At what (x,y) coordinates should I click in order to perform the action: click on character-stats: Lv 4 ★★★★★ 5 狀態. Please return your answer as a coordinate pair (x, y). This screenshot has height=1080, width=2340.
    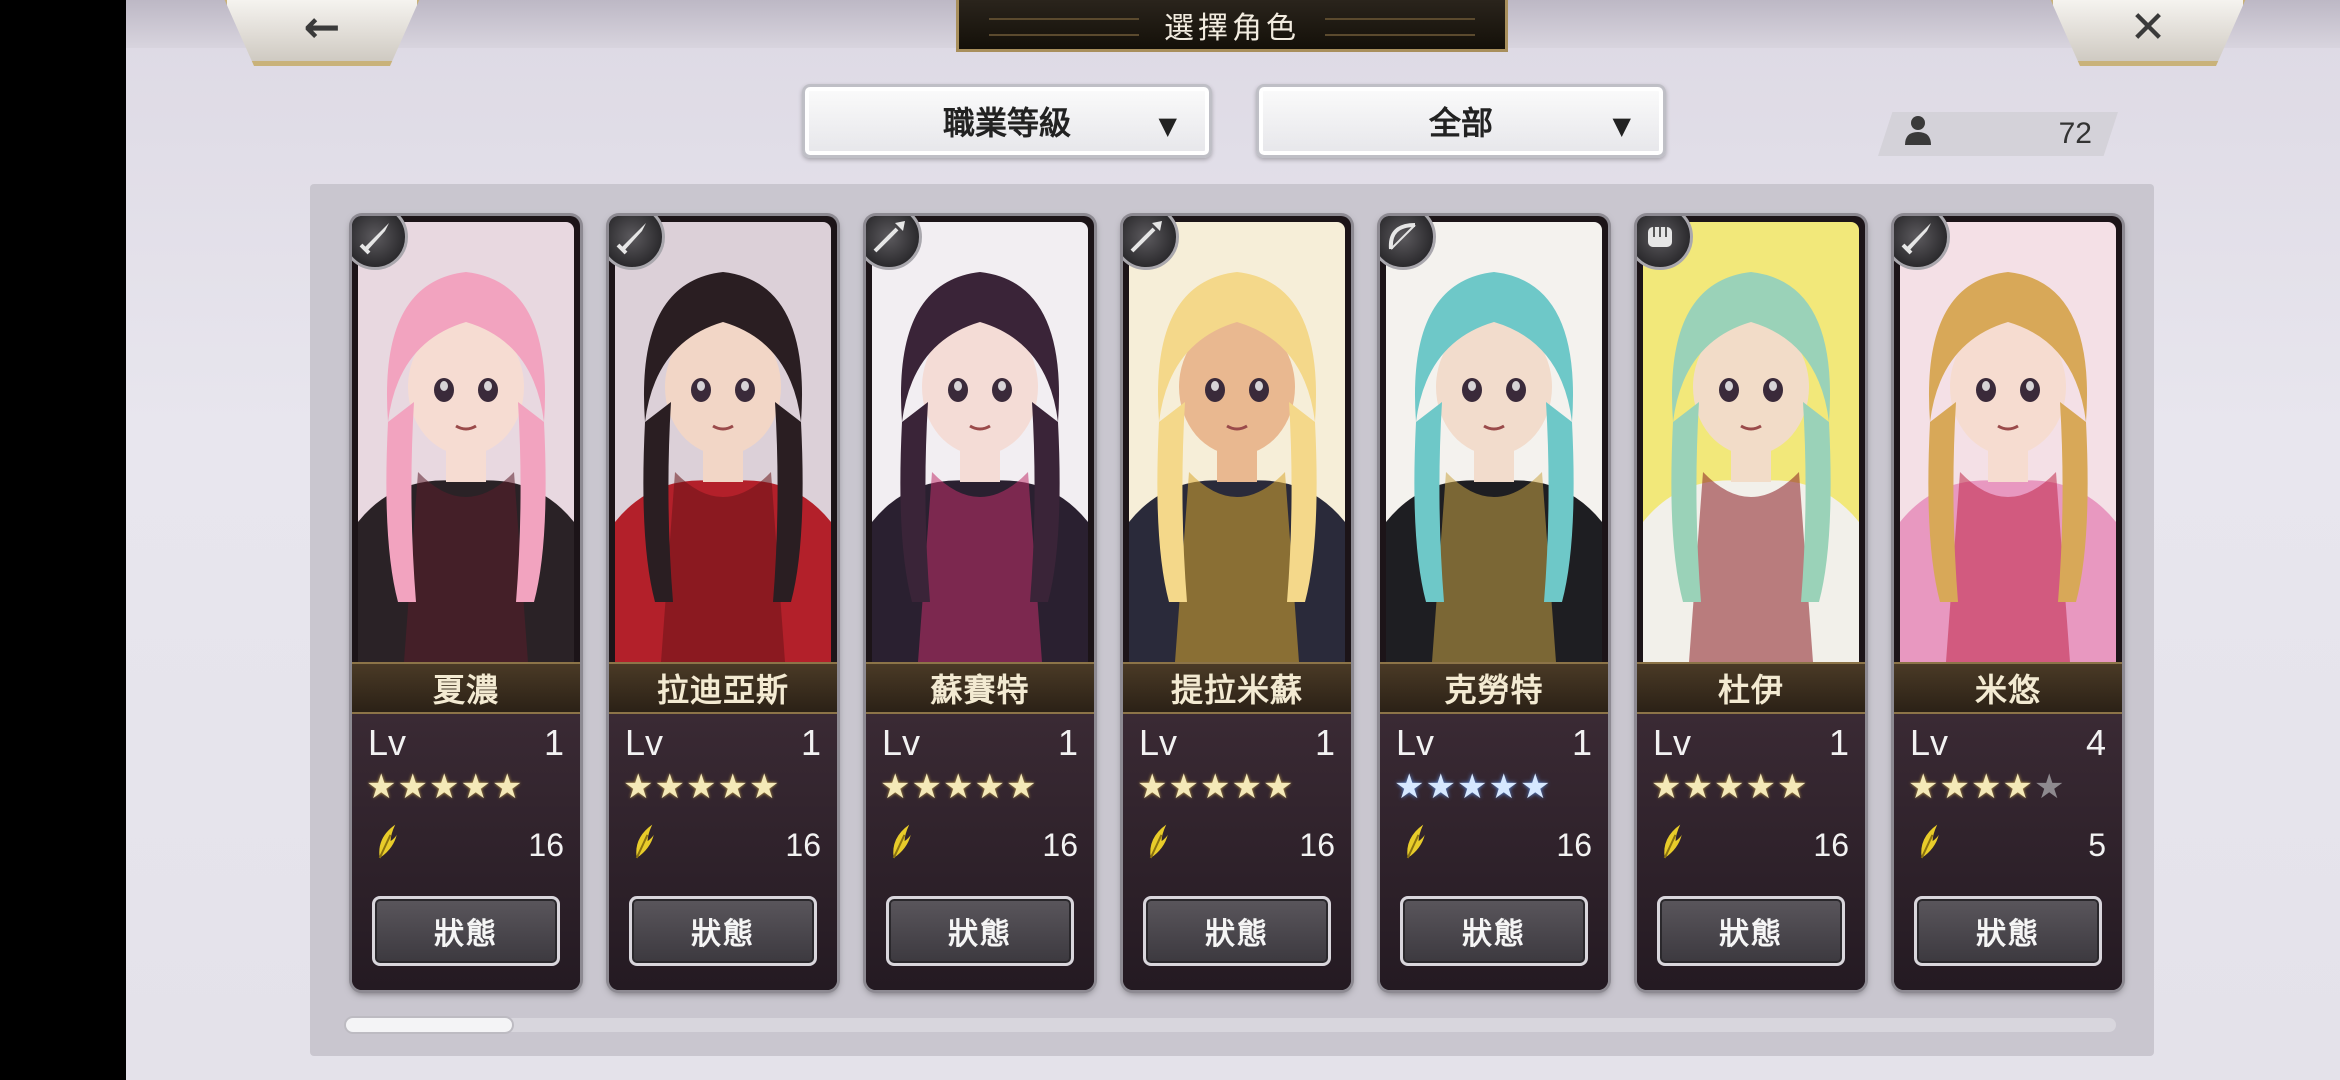
    Looking at the image, I should click on (2008, 852).